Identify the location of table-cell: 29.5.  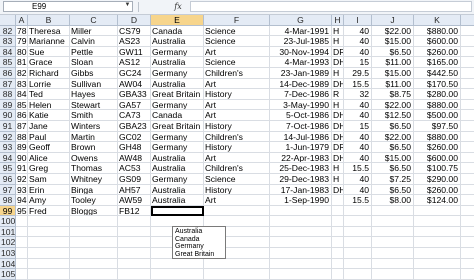
(358, 73).